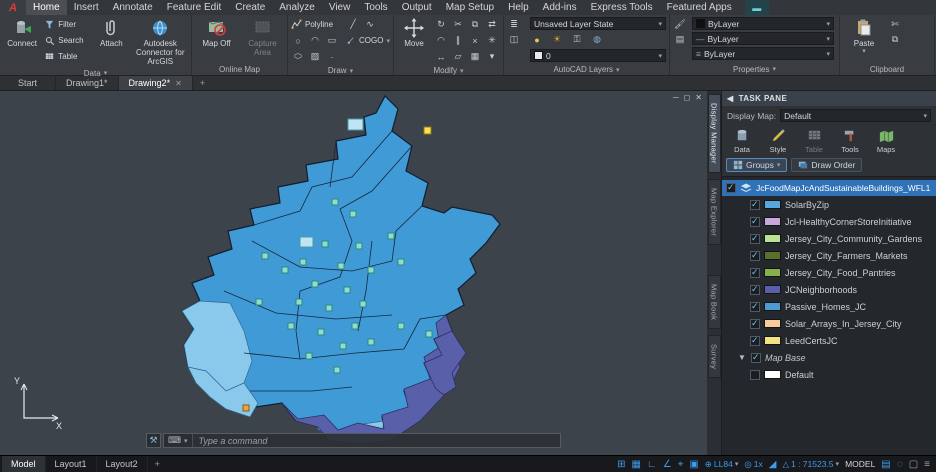 The width and height of the screenshot is (936, 472). What do you see at coordinates (518, 7) in the screenshot?
I see `menu-tab-help: Help` at bounding box center [518, 7].